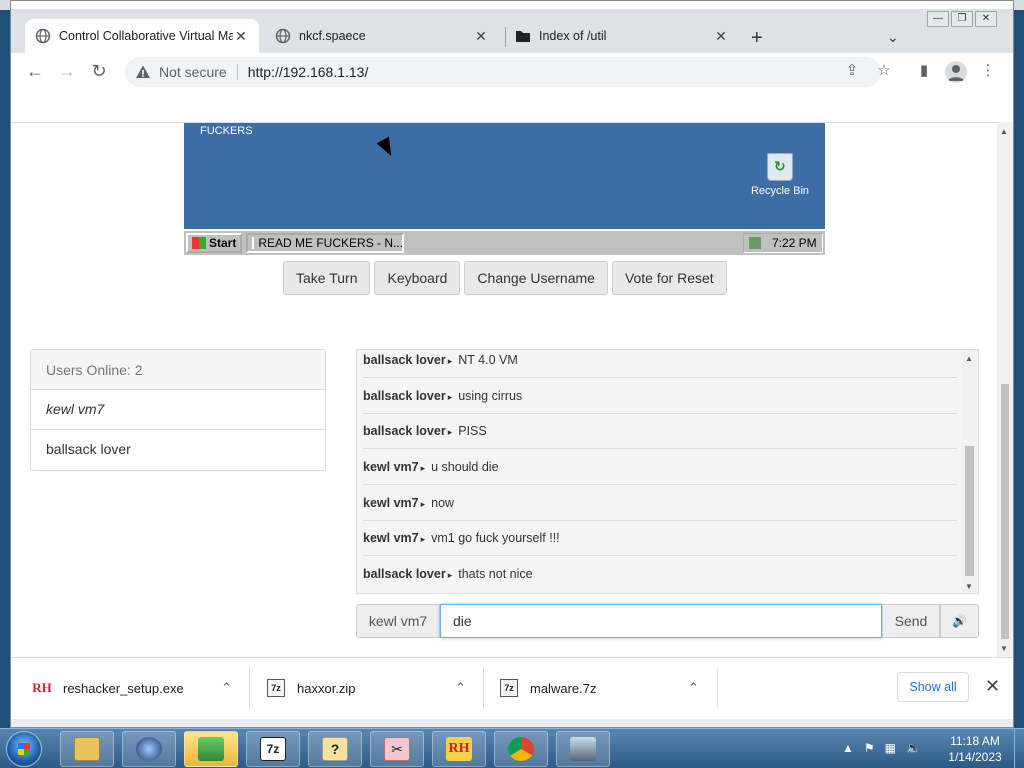 This screenshot has width=1024, height=768. I want to click on page-scrollbar: ▲ ▼, so click(1005, 389).